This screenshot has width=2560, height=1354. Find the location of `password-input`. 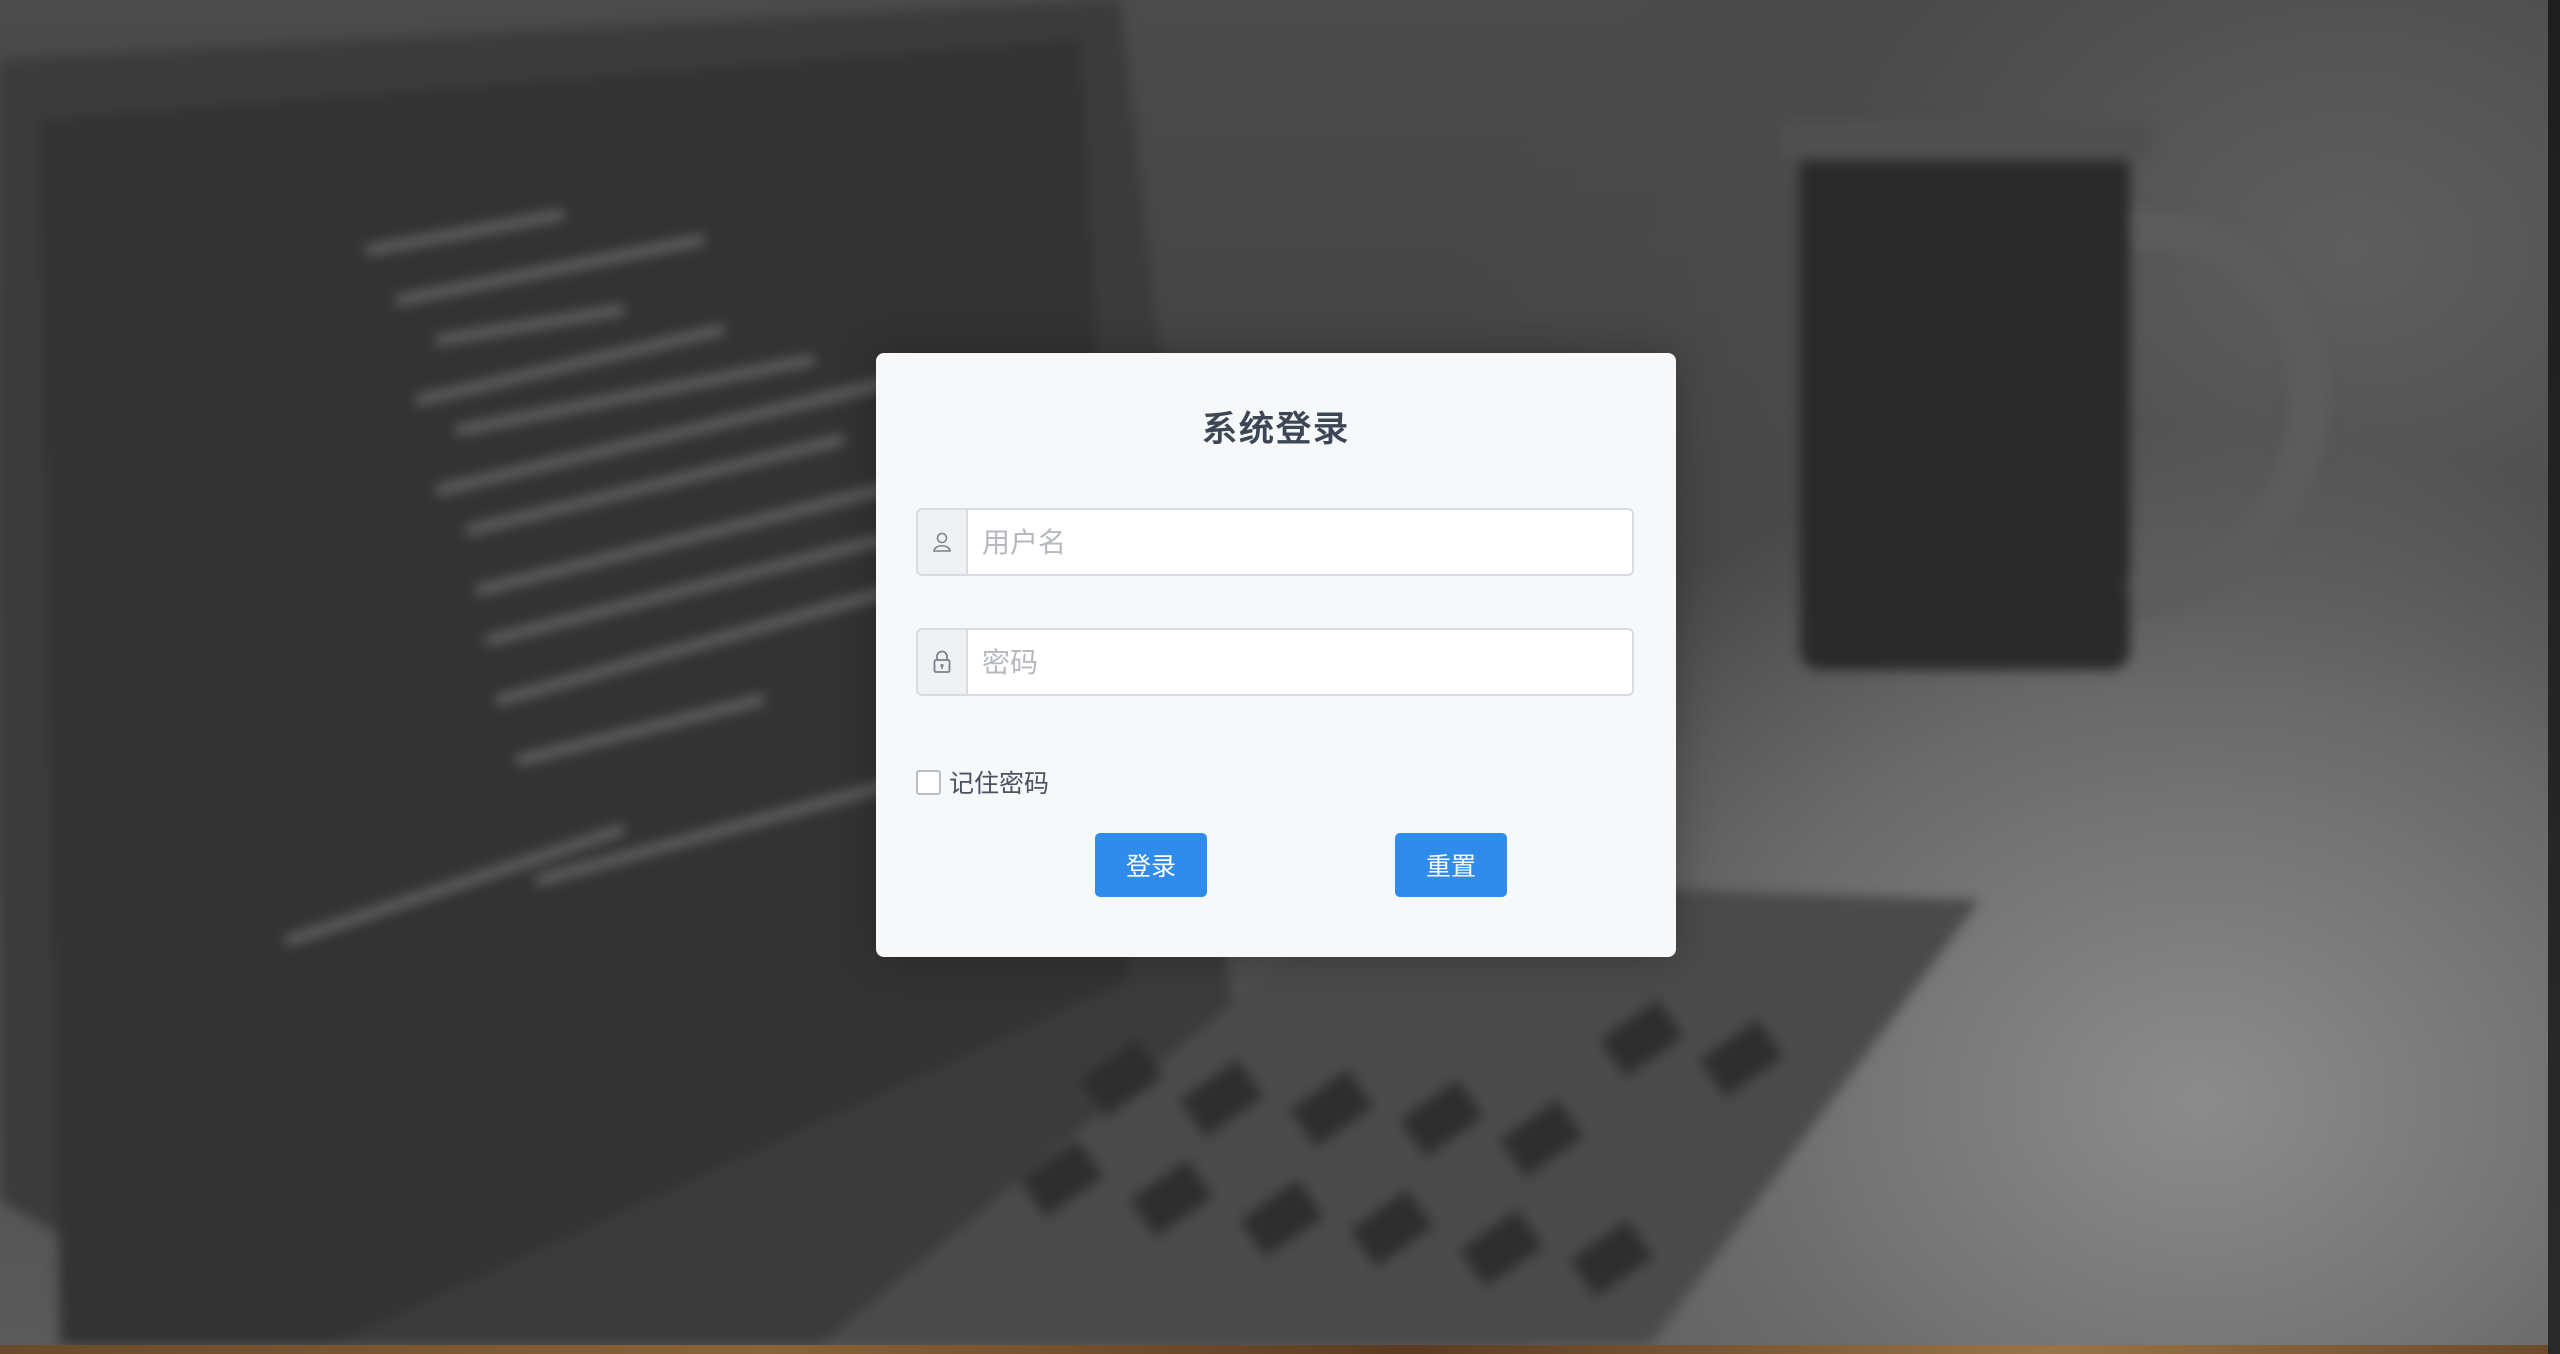

password-input is located at coordinates (1300, 662).